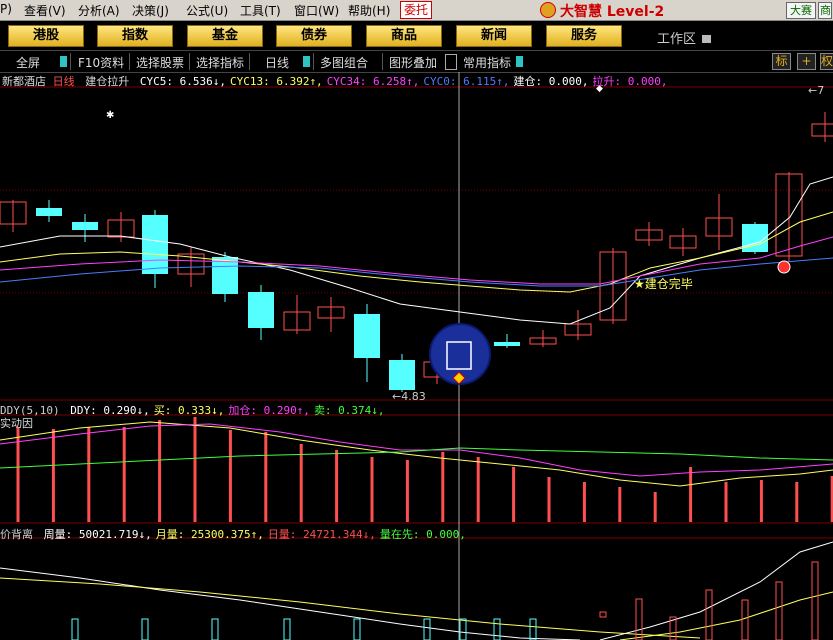 This screenshot has width=833, height=640. I want to click on contest-button: 大赛, so click(801, 10).